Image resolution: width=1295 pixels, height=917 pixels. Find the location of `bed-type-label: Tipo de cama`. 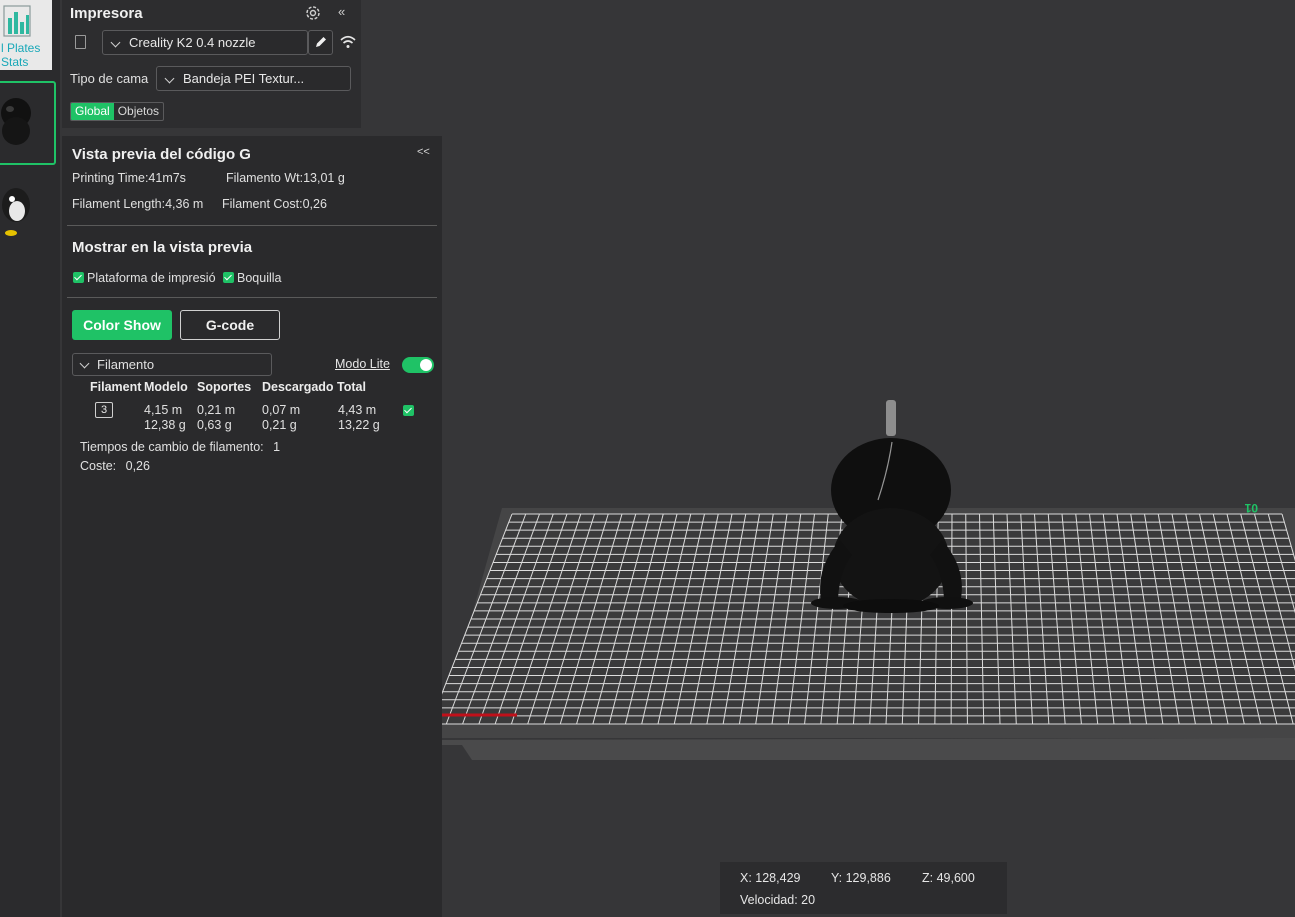

bed-type-label: Tipo de cama is located at coordinates (109, 78).